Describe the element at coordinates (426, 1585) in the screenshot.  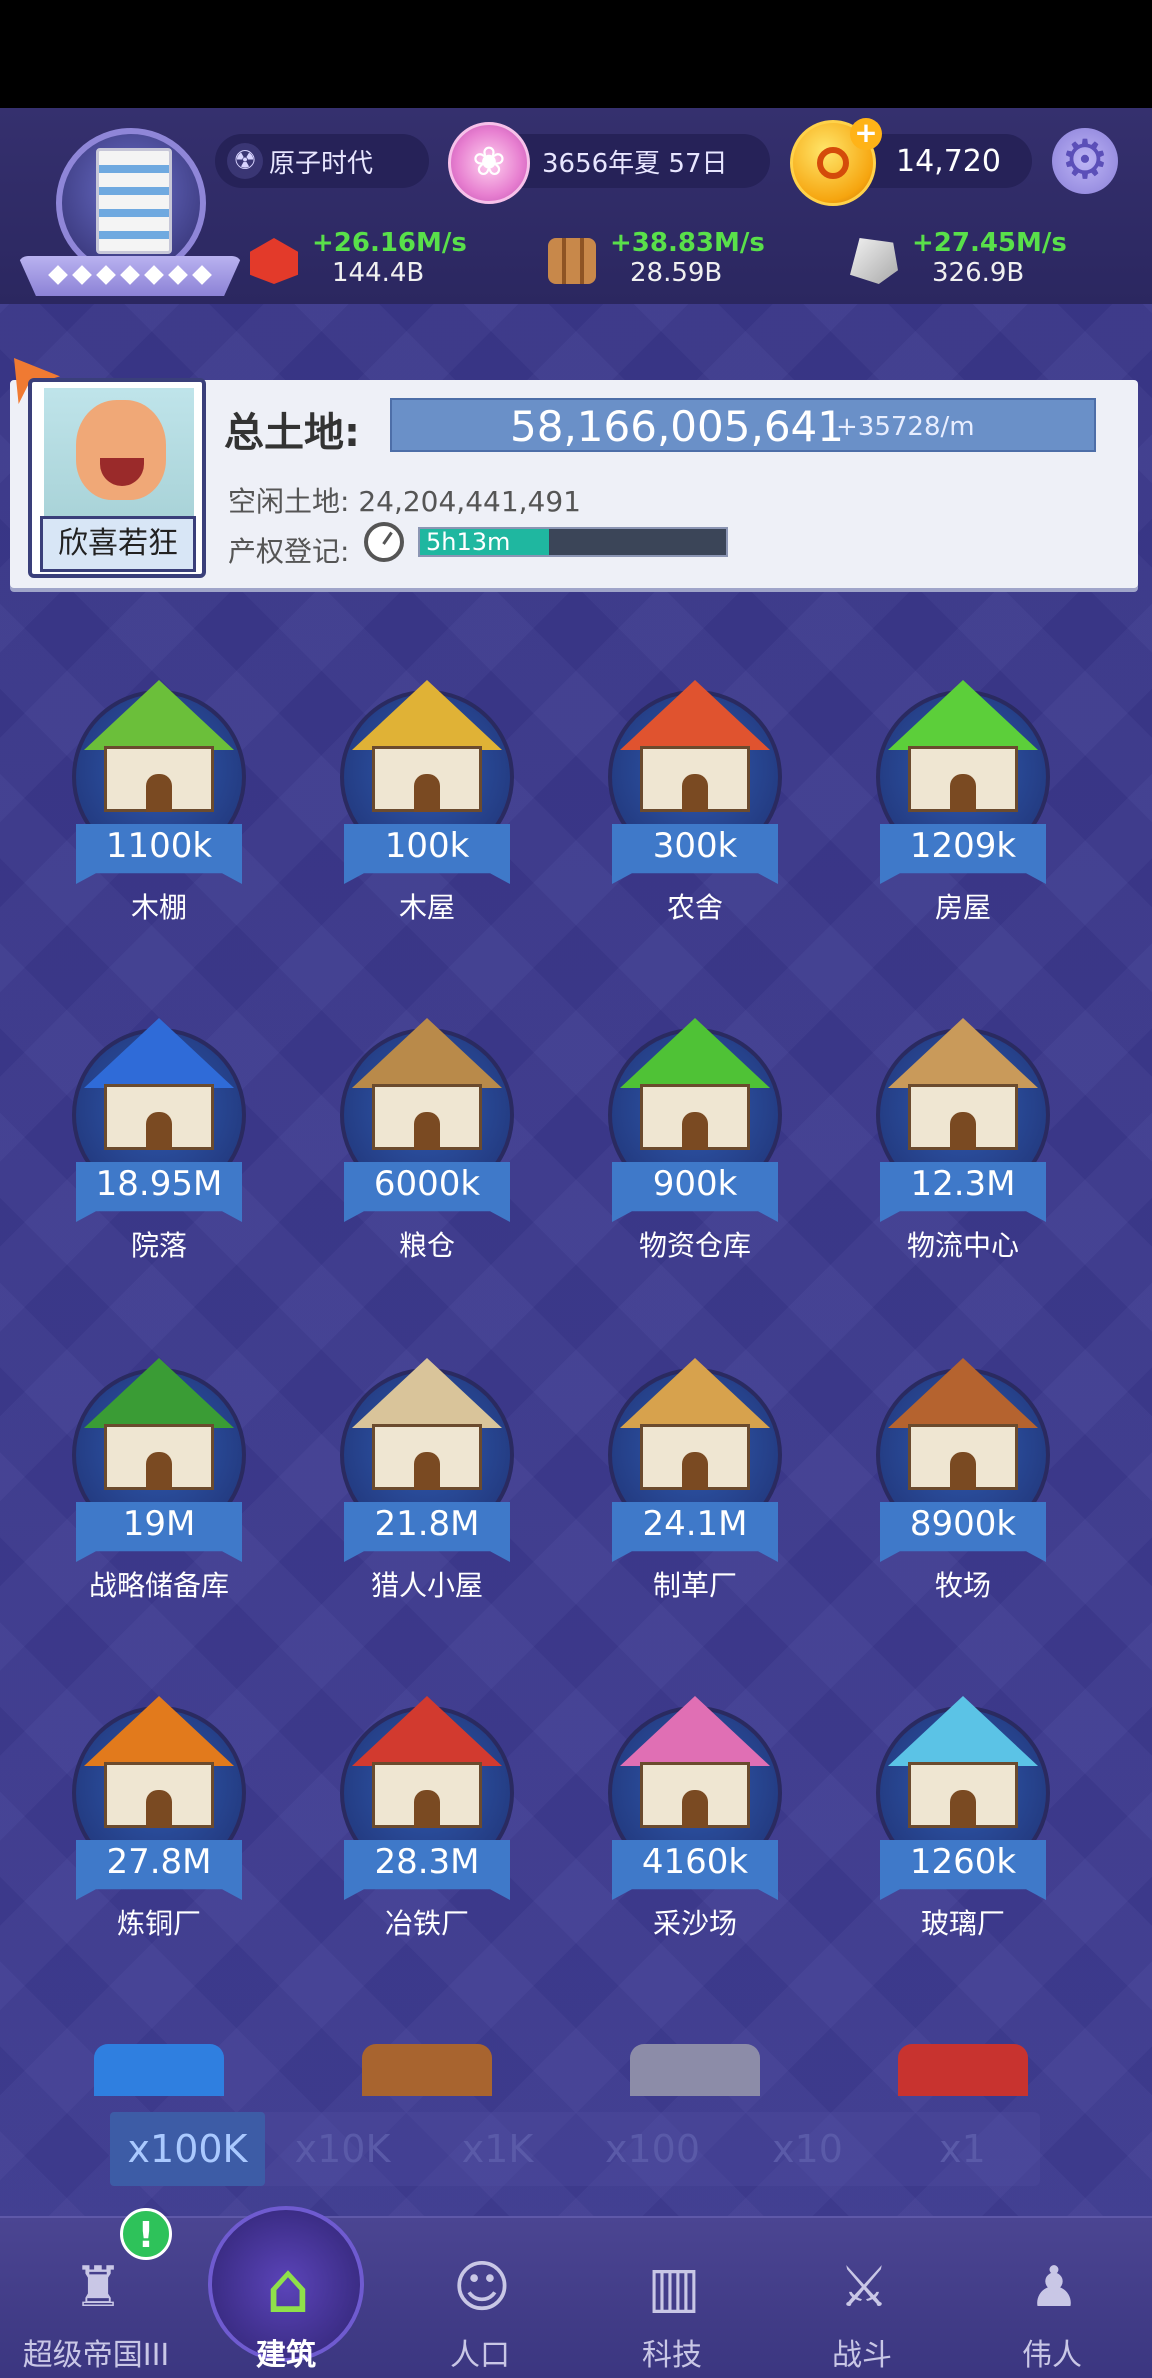
I see `building-name: 猎人小屋` at that location.